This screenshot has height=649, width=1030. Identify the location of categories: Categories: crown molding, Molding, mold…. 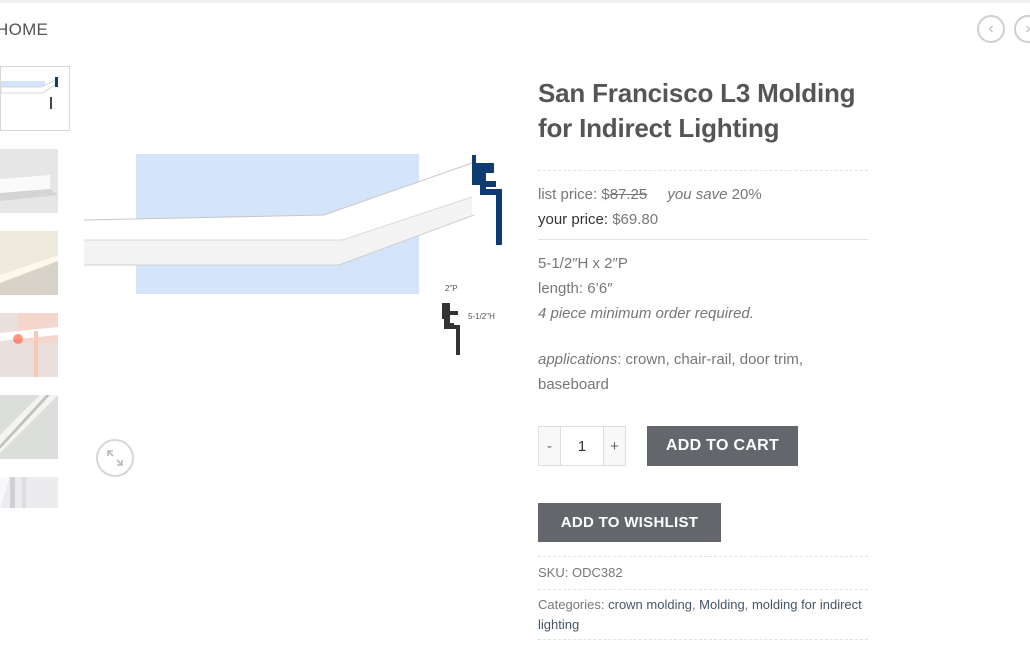
(700, 614).